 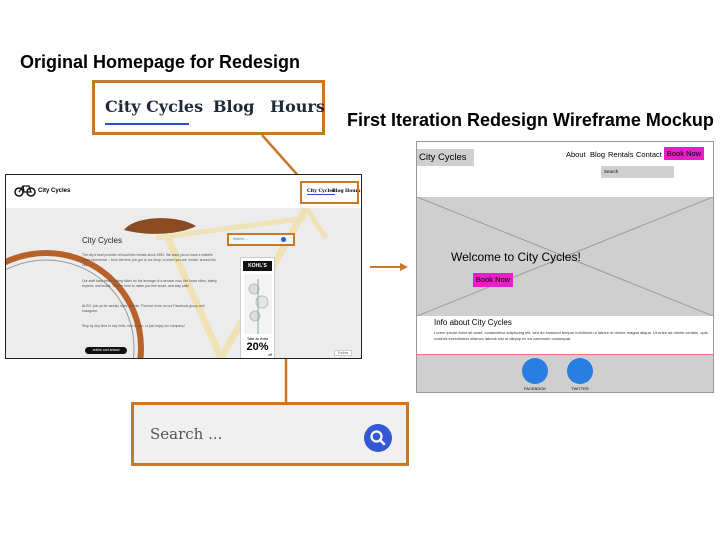 What do you see at coordinates (516, 257) in the screenshot?
I see `wf-welcome-heading: Welcome to City Cycles!` at bounding box center [516, 257].